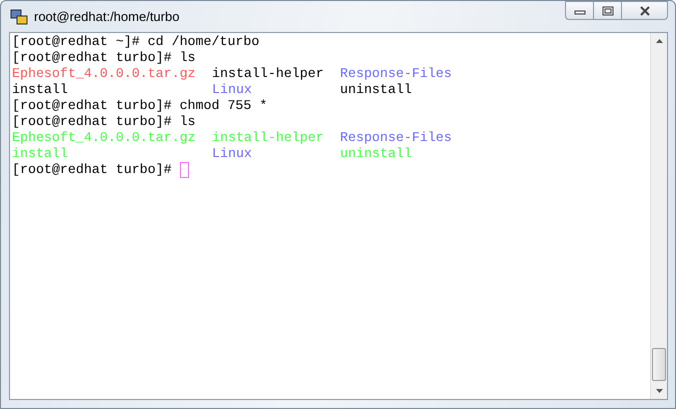  I want to click on terminal-line: [root@redhat ~]# cd /home/turbo, so click(136, 42).